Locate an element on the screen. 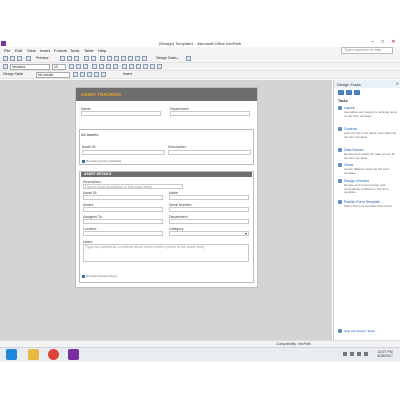 This screenshot has height=400, width=400. location-field is located at coordinates (123, 233).